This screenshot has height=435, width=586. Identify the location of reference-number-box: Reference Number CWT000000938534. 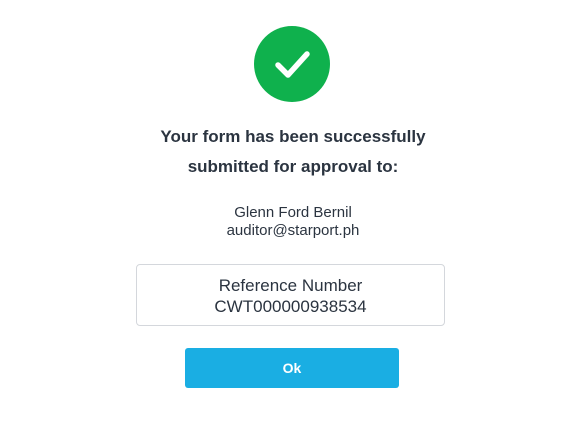
(290, 295).